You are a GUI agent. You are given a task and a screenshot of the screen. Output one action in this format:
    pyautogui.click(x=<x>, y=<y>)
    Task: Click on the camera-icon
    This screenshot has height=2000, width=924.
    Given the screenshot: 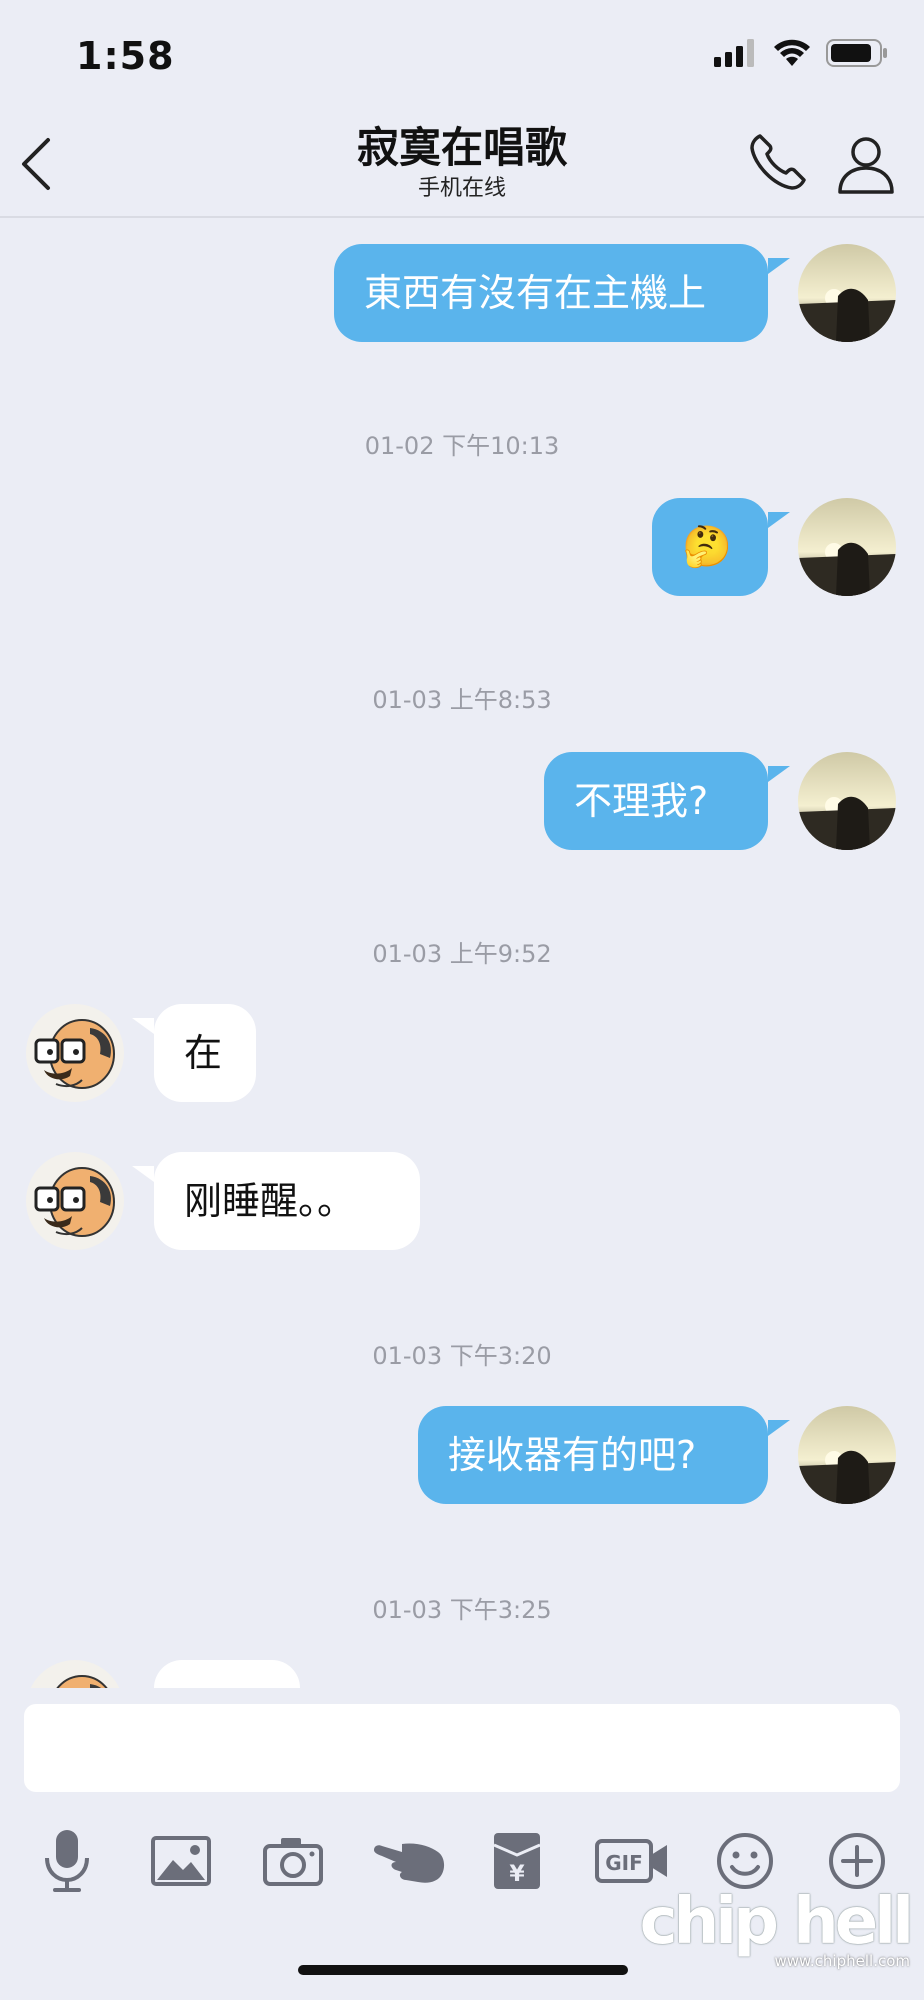 What is the action you would take?
    pyautogui.click(x=293, y=1862)
    